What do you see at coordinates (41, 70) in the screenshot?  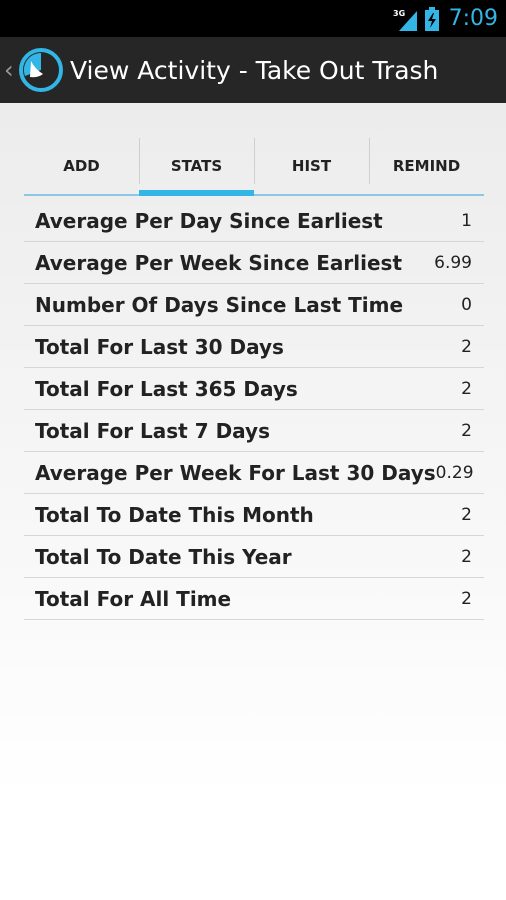 I see `clock-icon` at bounding box center [41, 70].